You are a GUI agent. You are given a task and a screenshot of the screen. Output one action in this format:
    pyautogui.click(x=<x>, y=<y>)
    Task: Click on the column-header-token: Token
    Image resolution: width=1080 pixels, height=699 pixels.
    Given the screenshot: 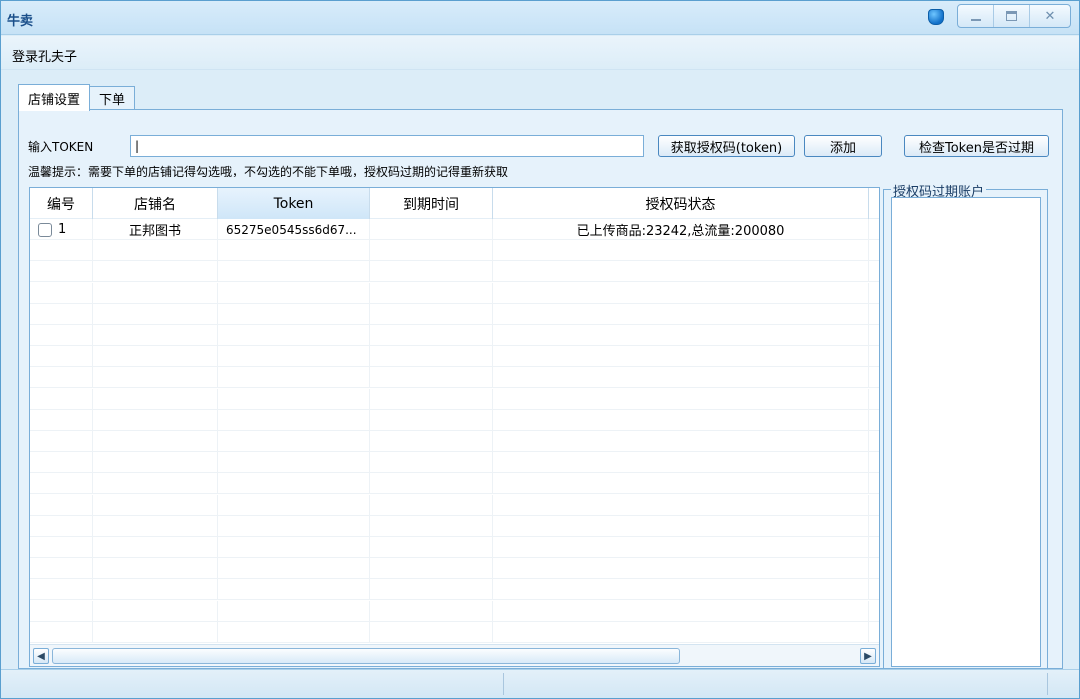 What is the action you would take?
    pyautogui.click(x=294, y=203)
    